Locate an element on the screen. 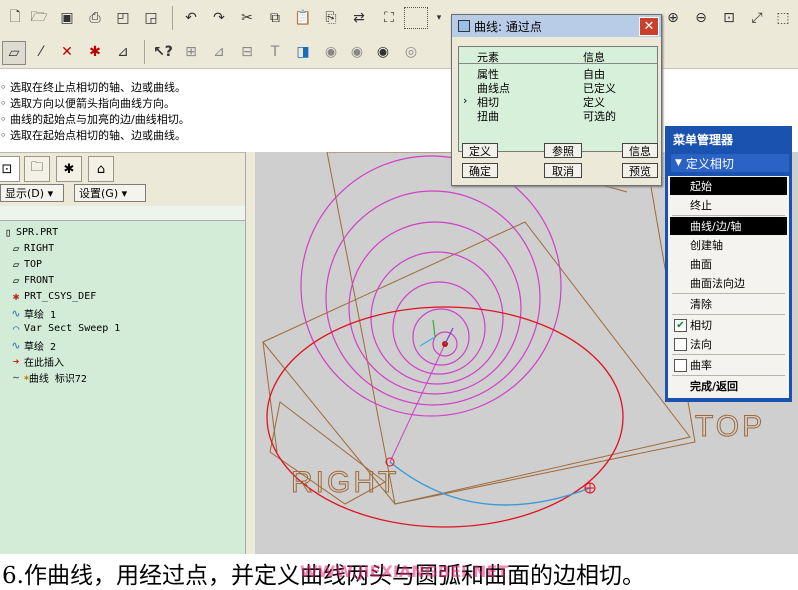 Image resolution: width=798 pixels, height=590 pixels. undo-icon: ↶ is located at coordinates (191, 18).